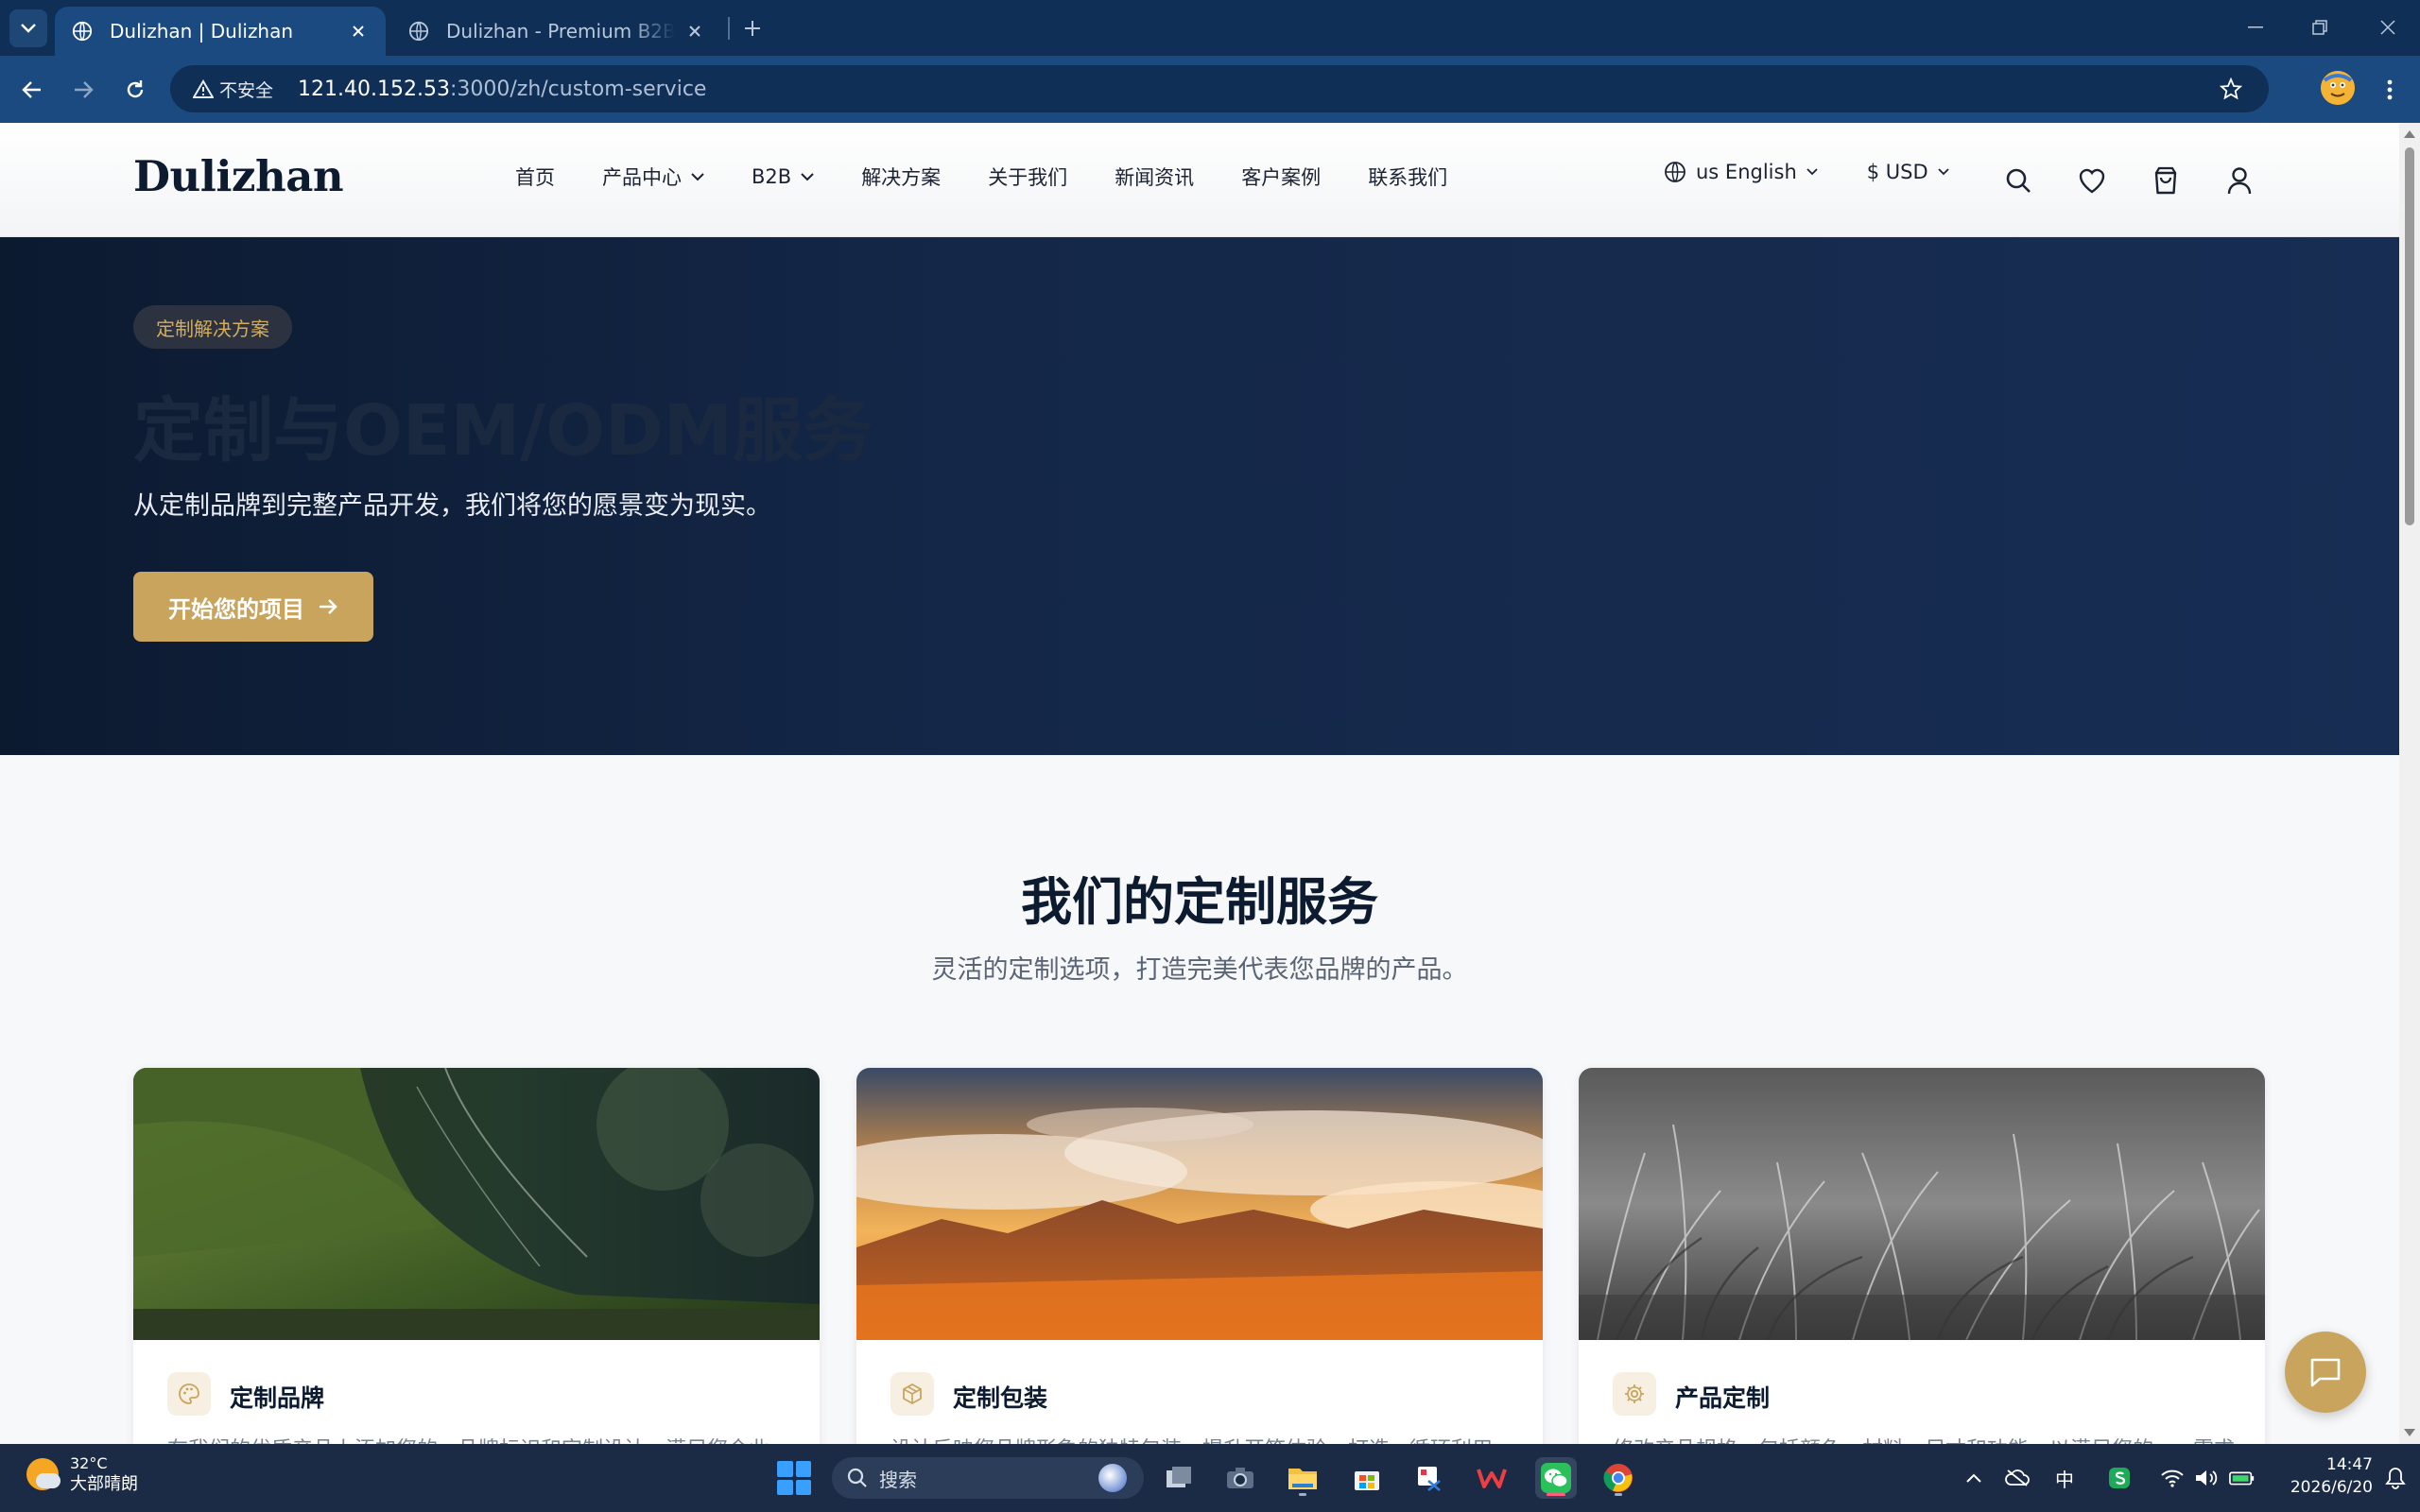  What do you see at coordinates (2409, 134) in the screenshot?
I see `scroll-up-arrow` at bounding box center [2409, 134].